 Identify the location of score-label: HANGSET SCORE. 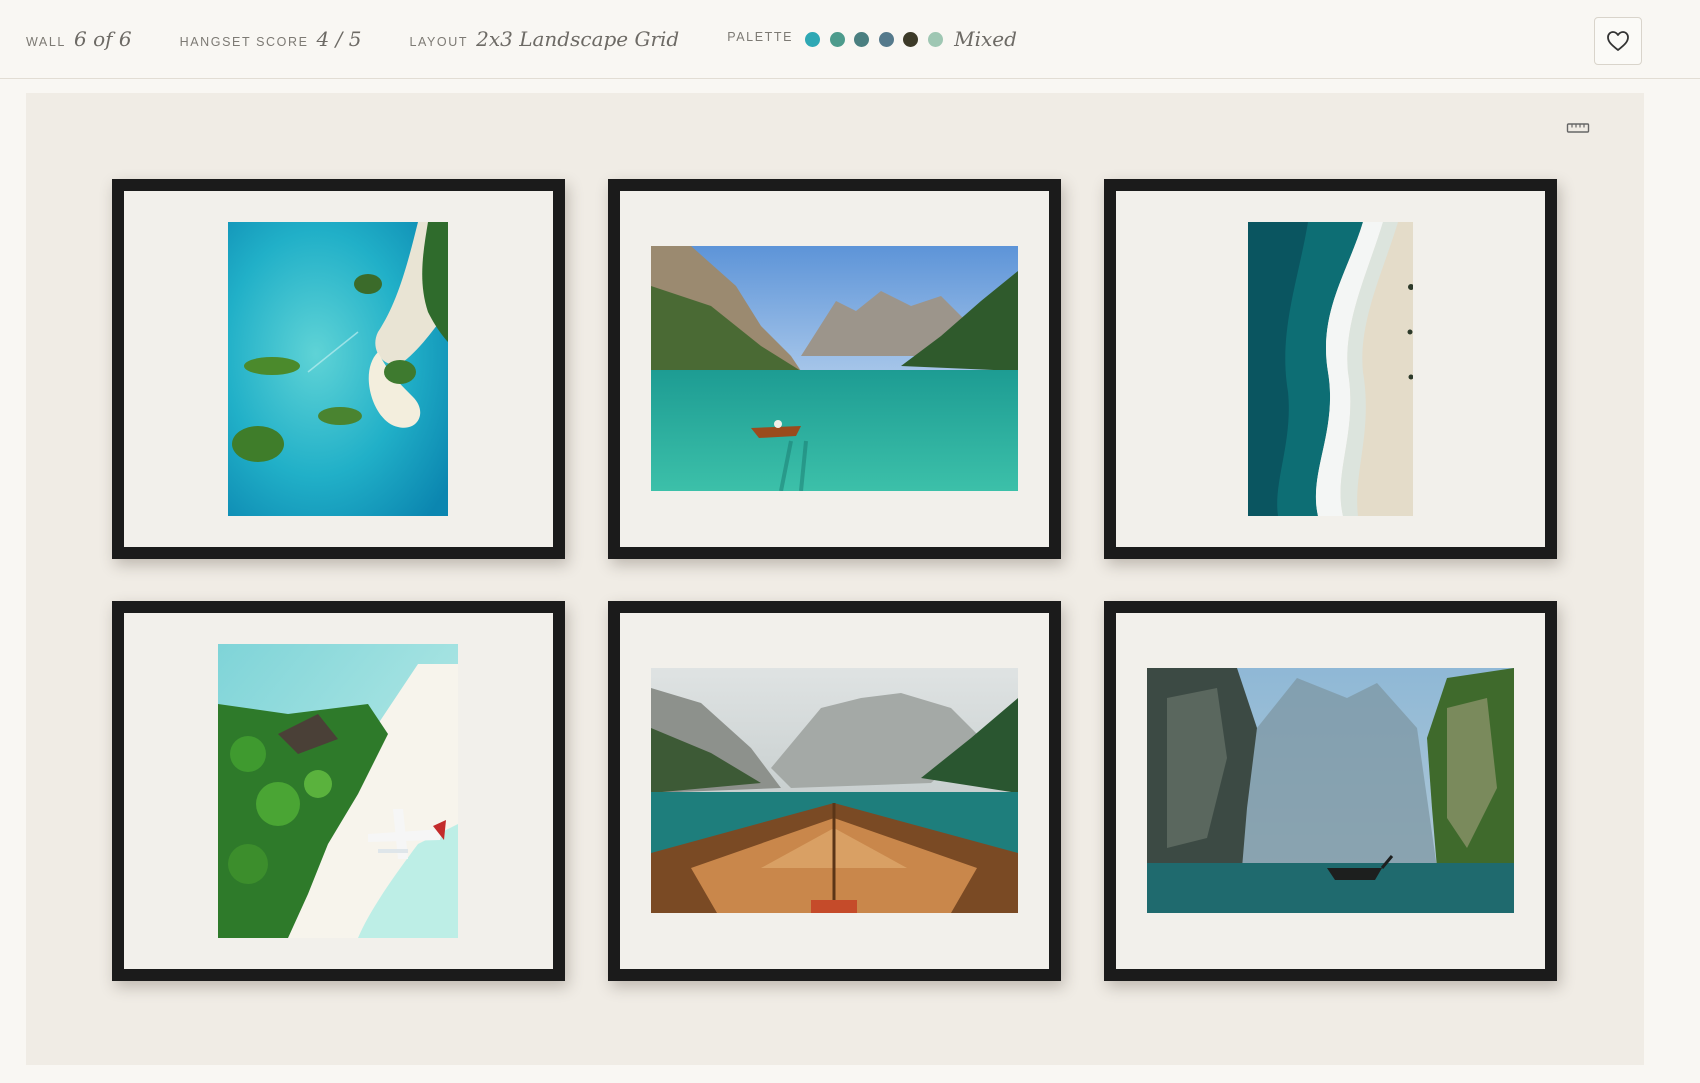
(244, 42).